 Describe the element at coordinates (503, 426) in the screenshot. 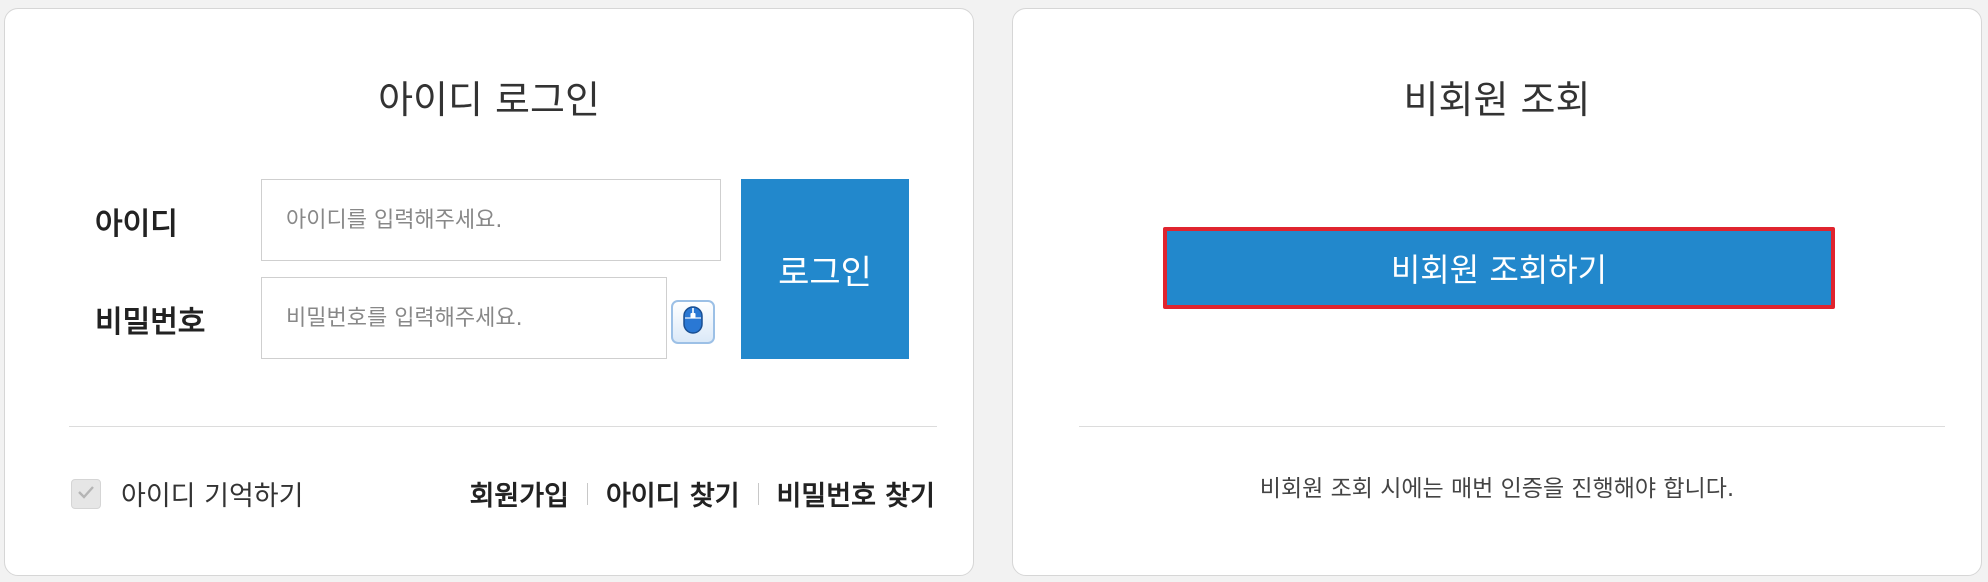

I see `login-divider` at that location.